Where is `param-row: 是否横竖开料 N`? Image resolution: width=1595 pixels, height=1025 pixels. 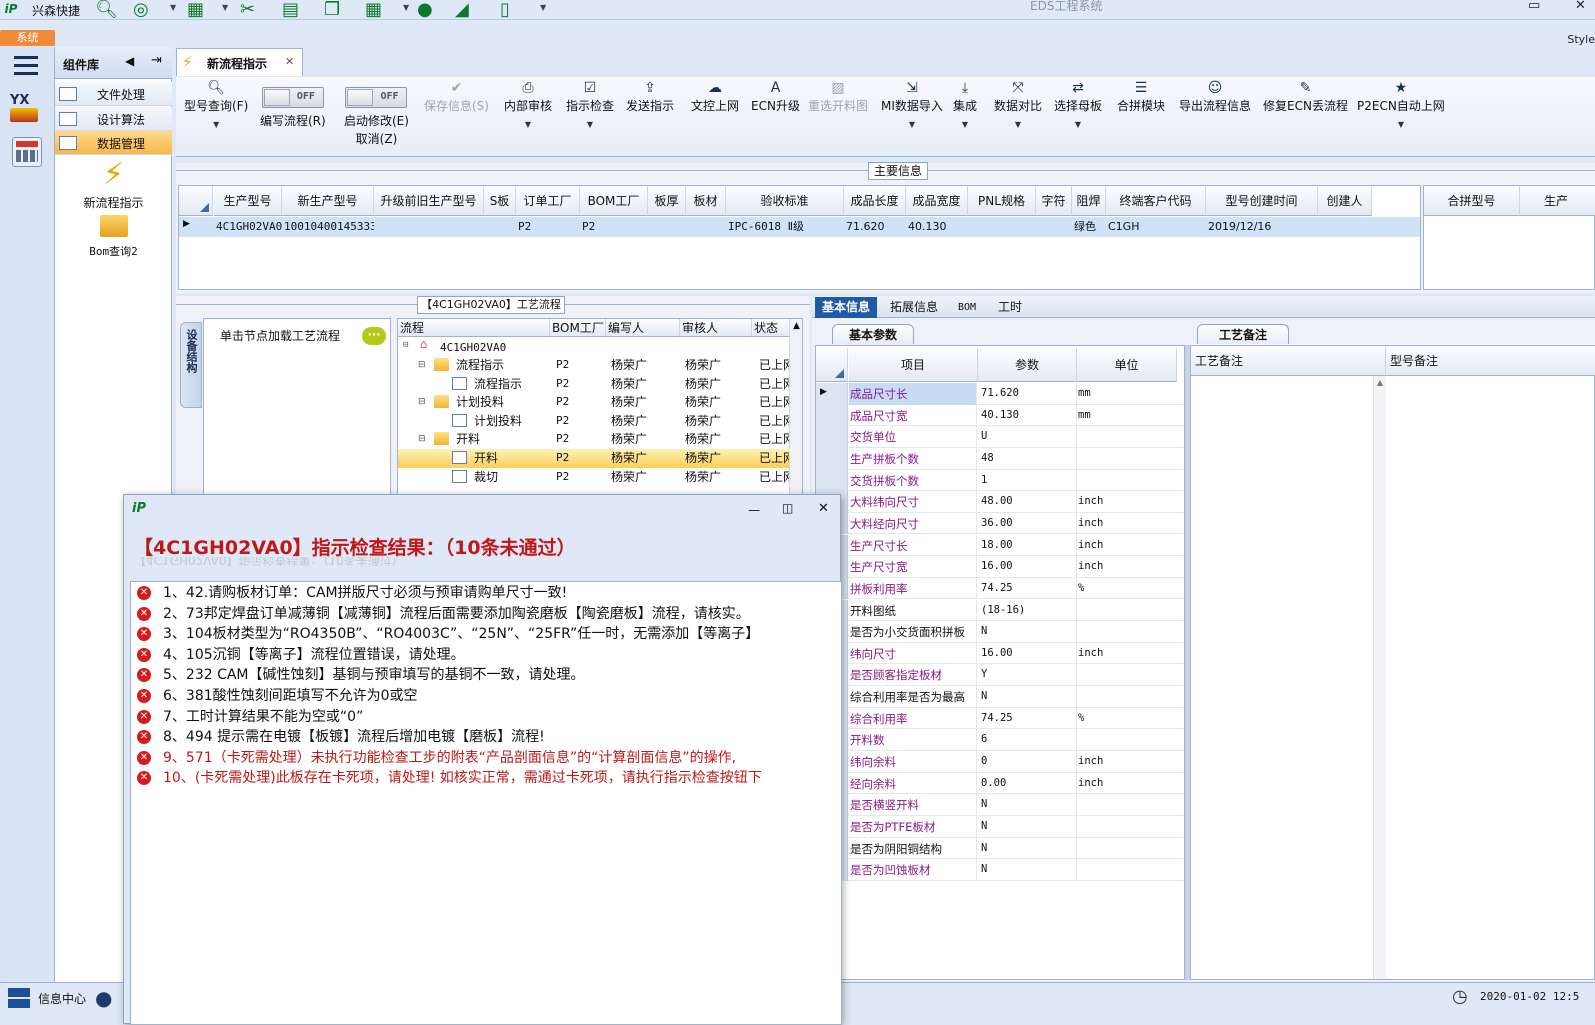 param-row: 是否横竖开料 N is located at coordinates (1000, 805).